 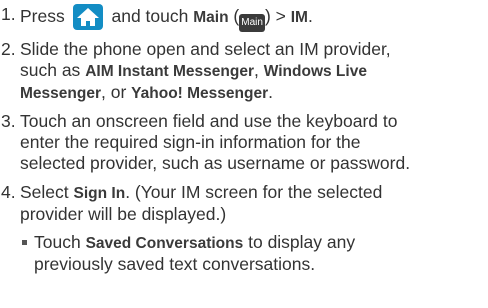 I want to click on bullet-line: Touch Saved Conversations to display any, so click(x=194, y=243).